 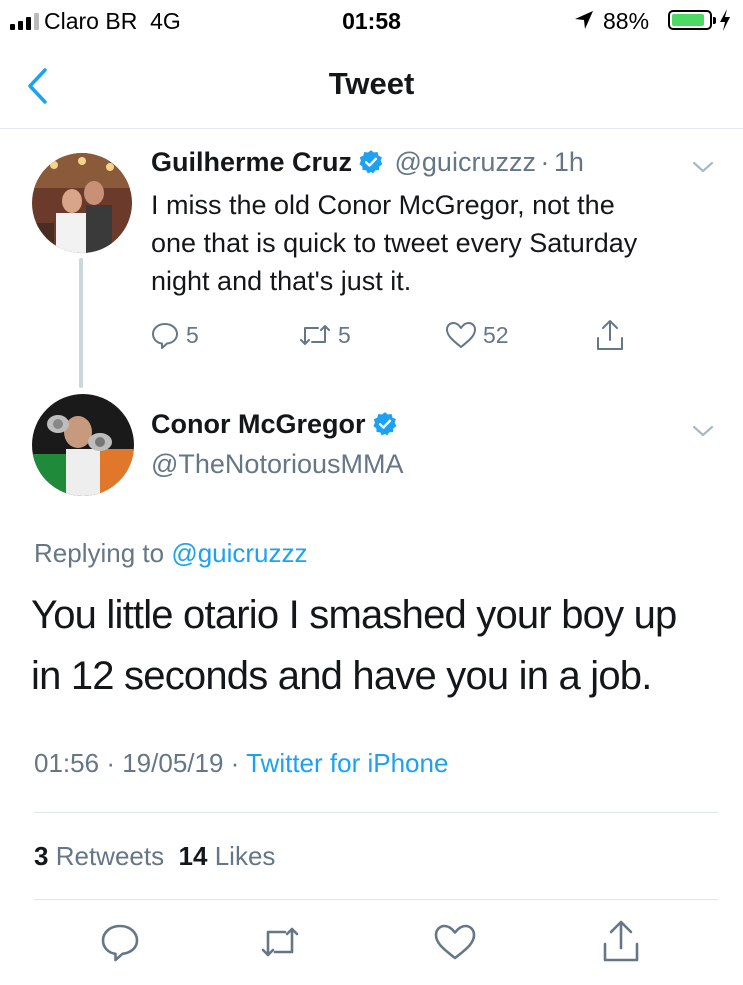 What do you see at coordinates (239, 553) in the screenshot?
I see `replying-to-handle: @guicruzzz` at bounding box center [239, 553].